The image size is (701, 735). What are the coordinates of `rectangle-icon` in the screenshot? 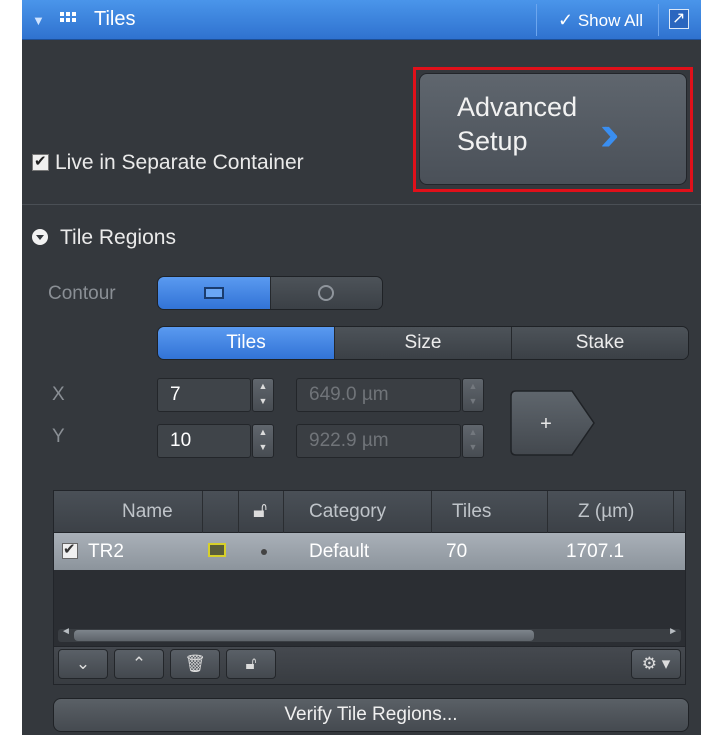 It's located at (213, 293).